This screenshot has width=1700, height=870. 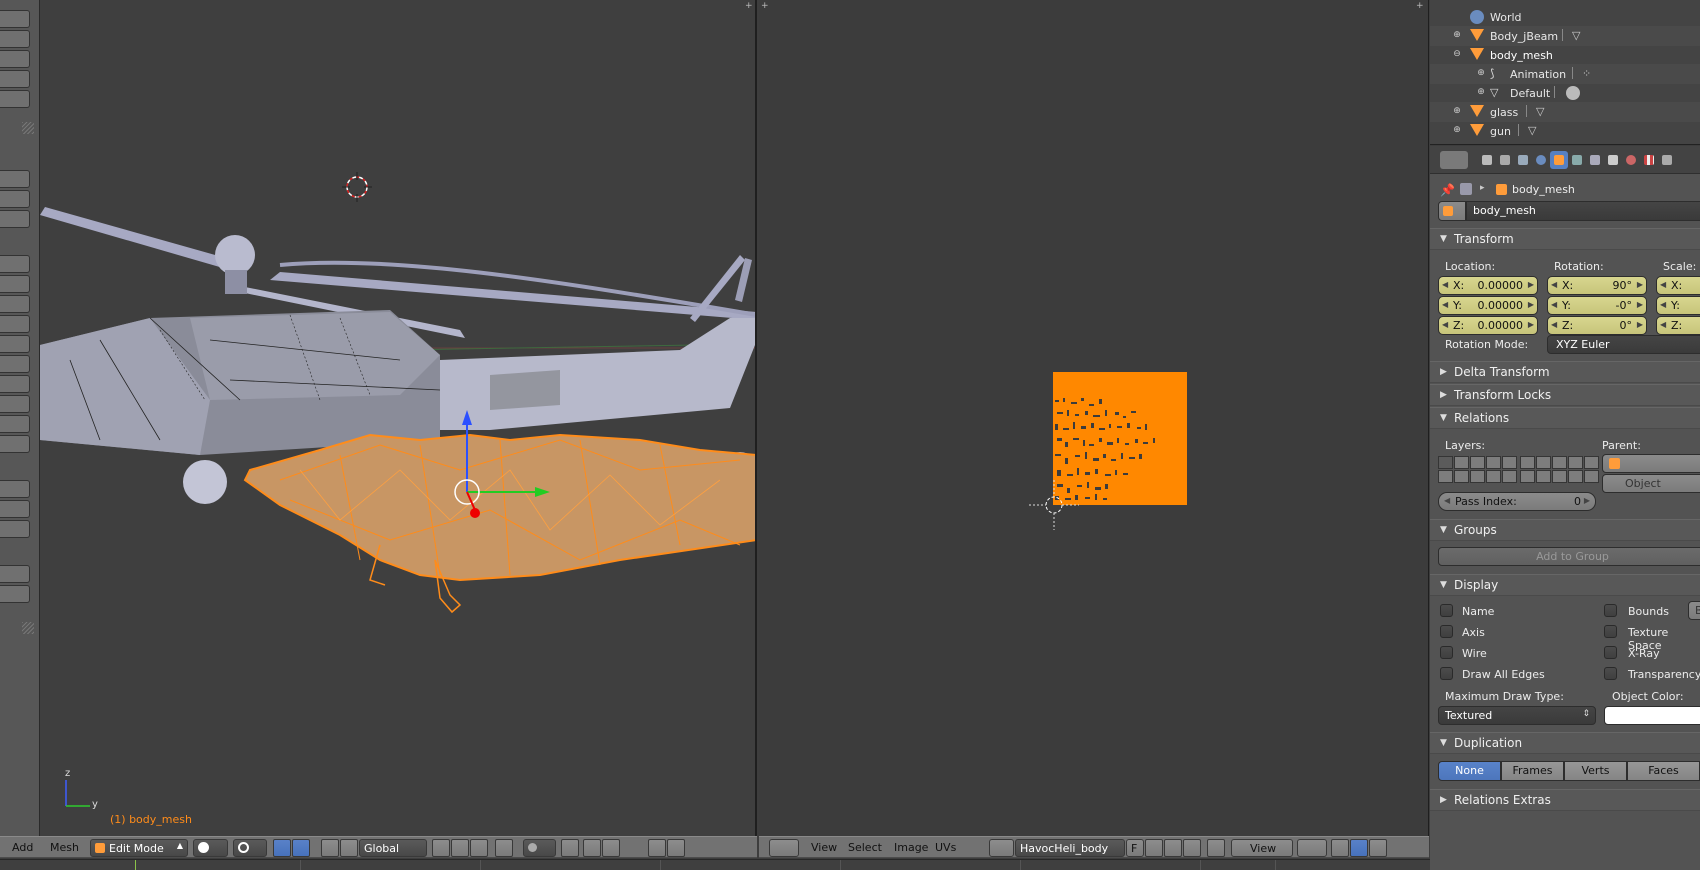 What do you see at coordinates (1577, 160) in the screenshot?
I see `constraints-tab` at bounding box center [1577, 160].